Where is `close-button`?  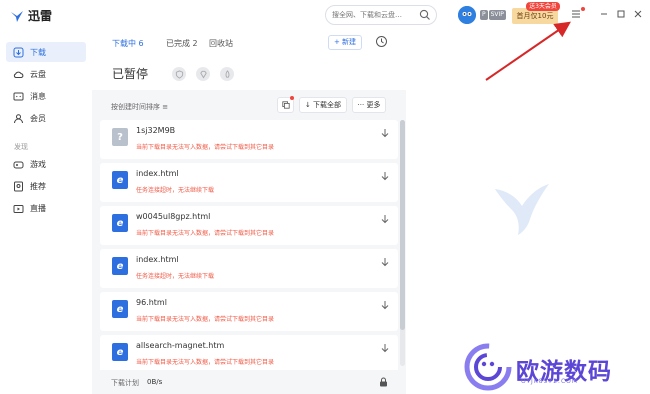
close-button is located at coordinates (638, 14).